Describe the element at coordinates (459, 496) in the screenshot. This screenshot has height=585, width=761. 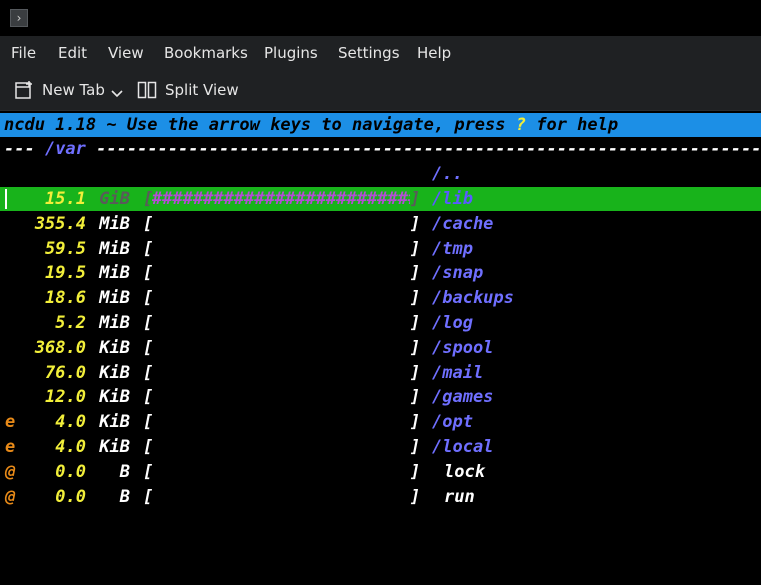
I see `entry-name: run` at that location.